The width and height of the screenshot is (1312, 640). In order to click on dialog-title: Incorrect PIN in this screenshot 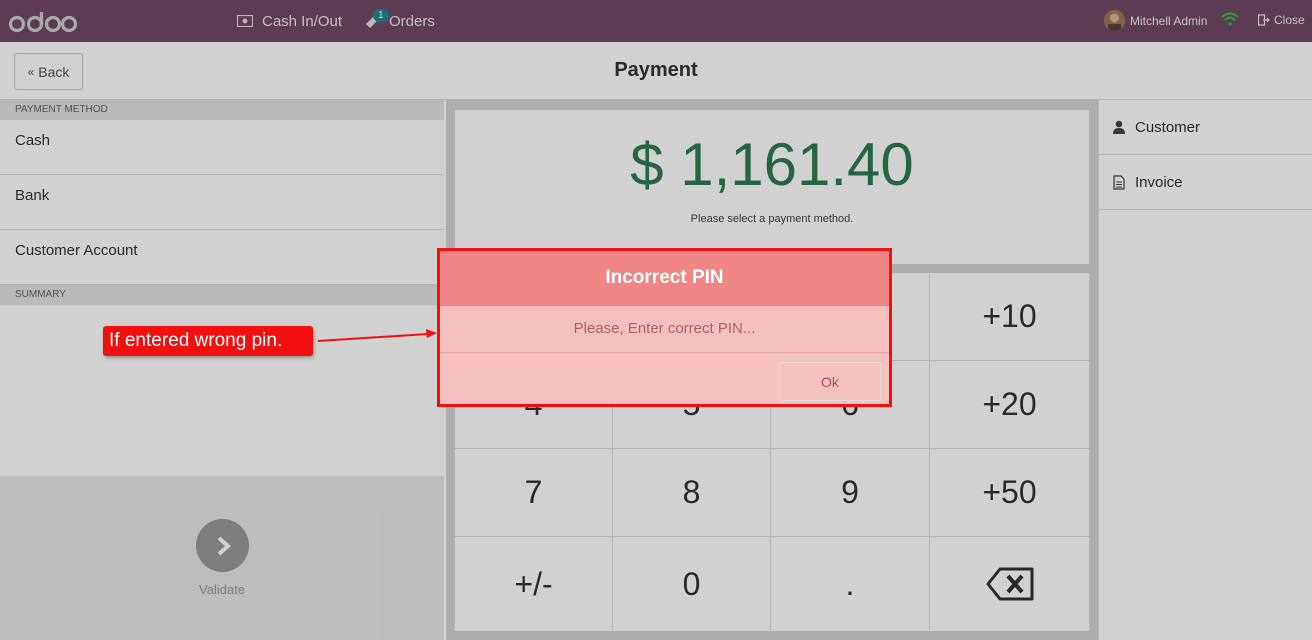, I will do `click(664, 278)`.